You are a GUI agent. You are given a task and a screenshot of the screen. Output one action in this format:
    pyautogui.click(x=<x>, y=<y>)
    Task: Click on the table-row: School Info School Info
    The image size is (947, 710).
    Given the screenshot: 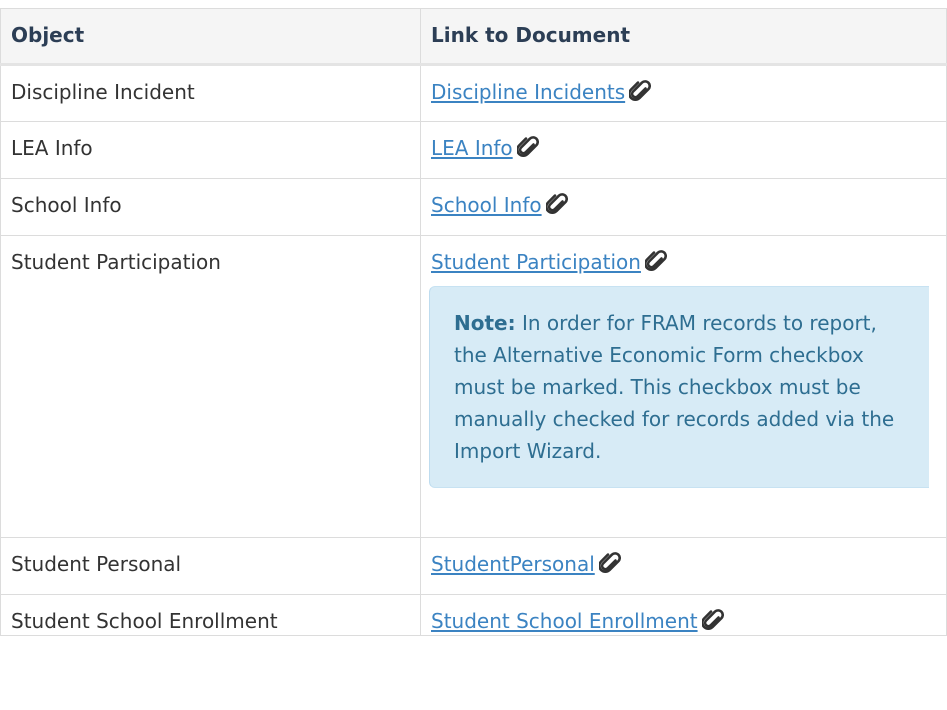 What is the action you would take?
    pyautogui.click(x=473, y=207)
    